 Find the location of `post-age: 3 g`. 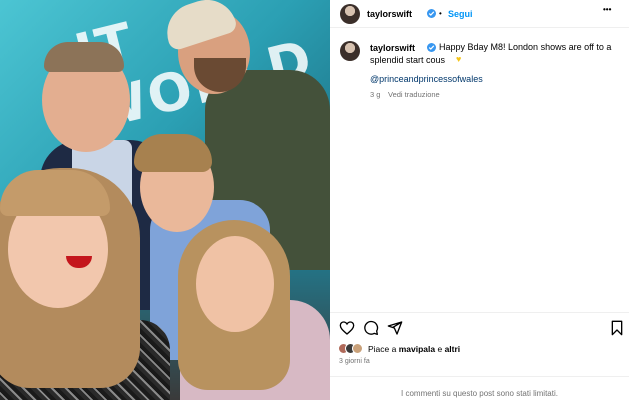

post-age: 3 g is located at coordinates (375, 94).